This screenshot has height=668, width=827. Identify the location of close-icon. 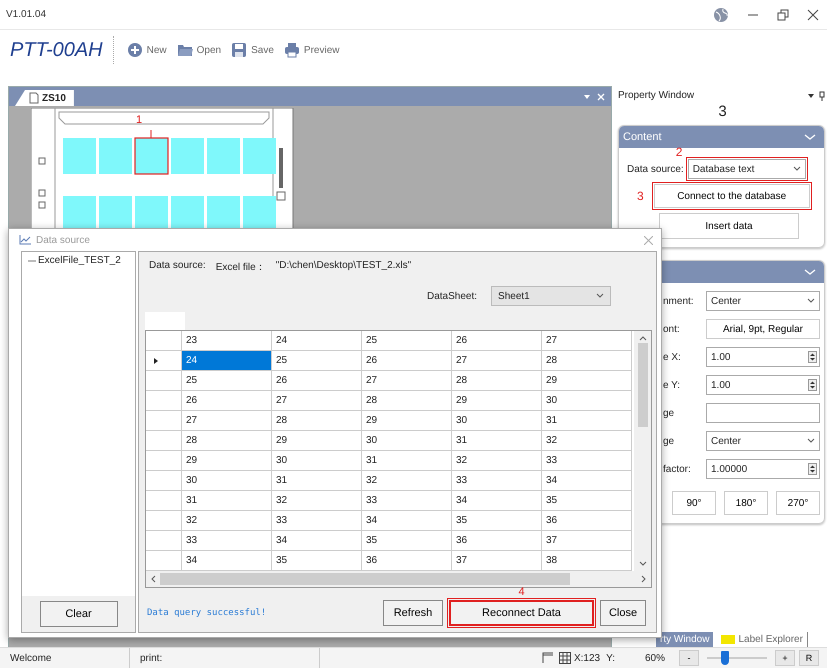
(813, 14).